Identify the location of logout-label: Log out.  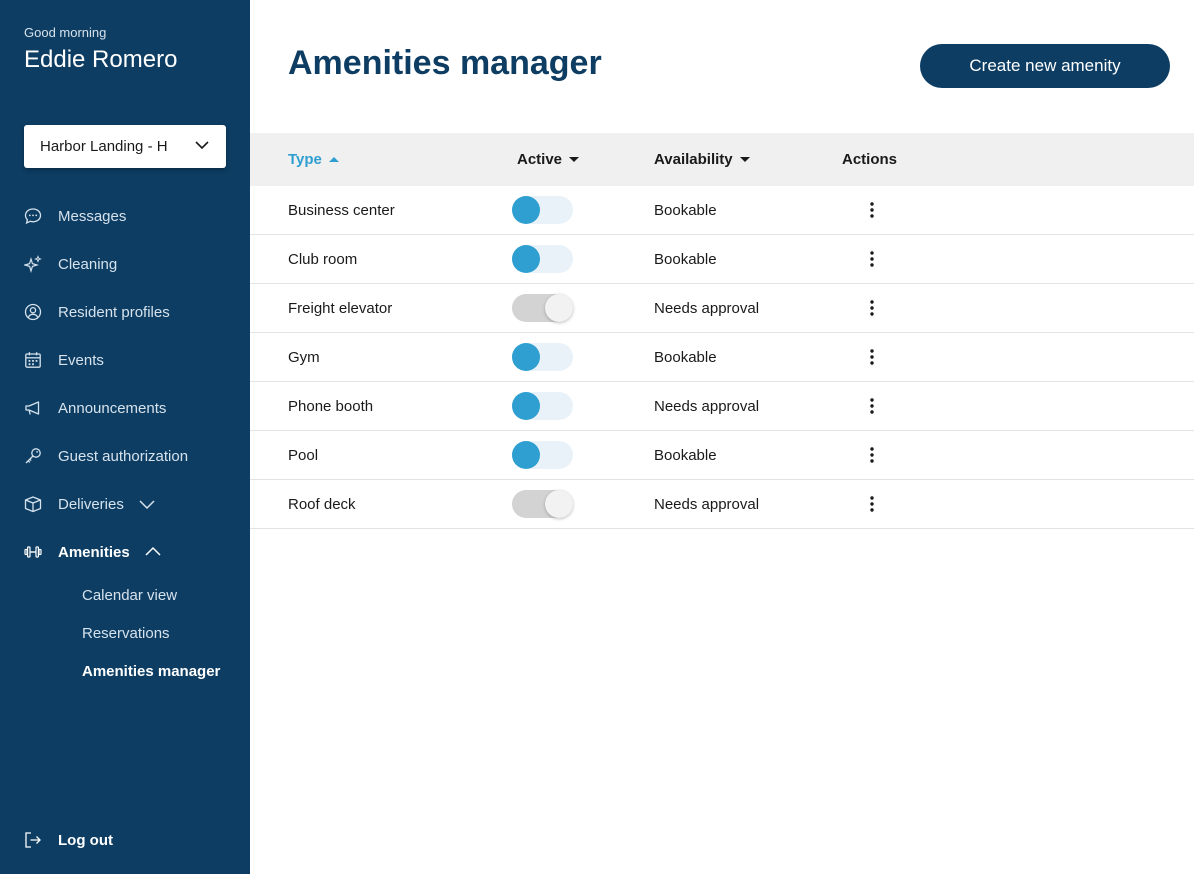
(85, 840).